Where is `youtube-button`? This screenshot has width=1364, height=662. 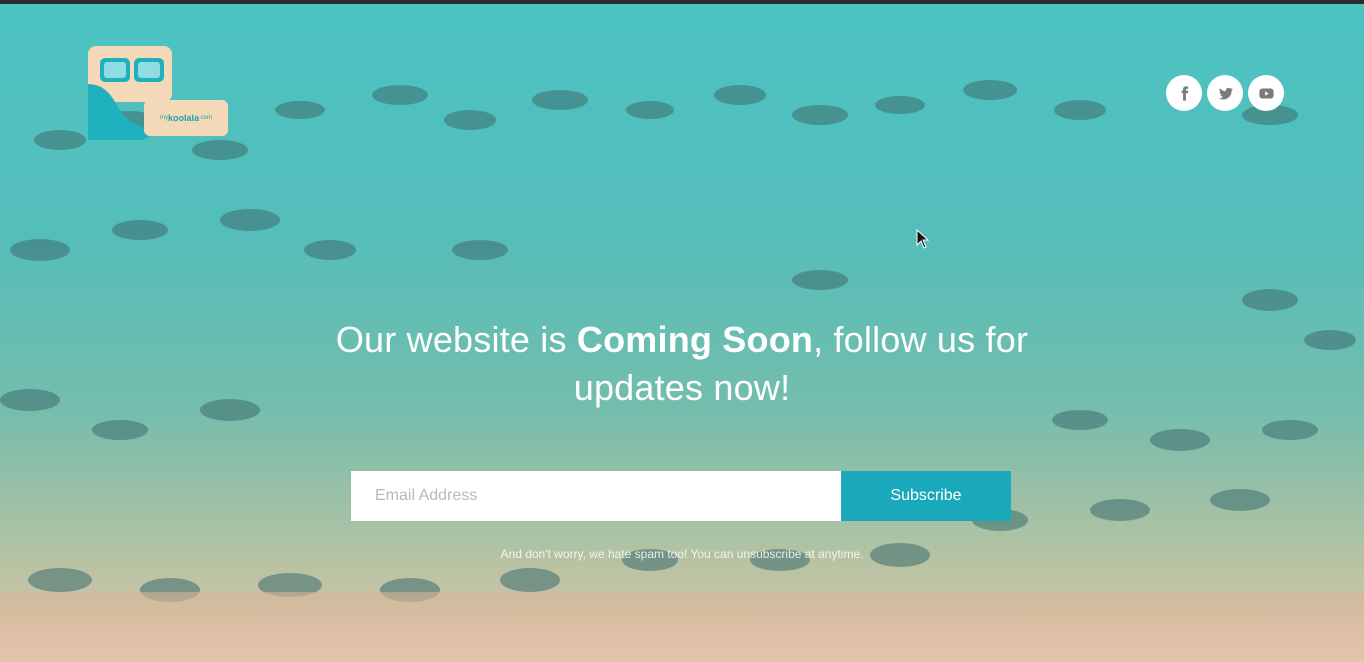
youtube-button is located at coordinates (1266, 93).